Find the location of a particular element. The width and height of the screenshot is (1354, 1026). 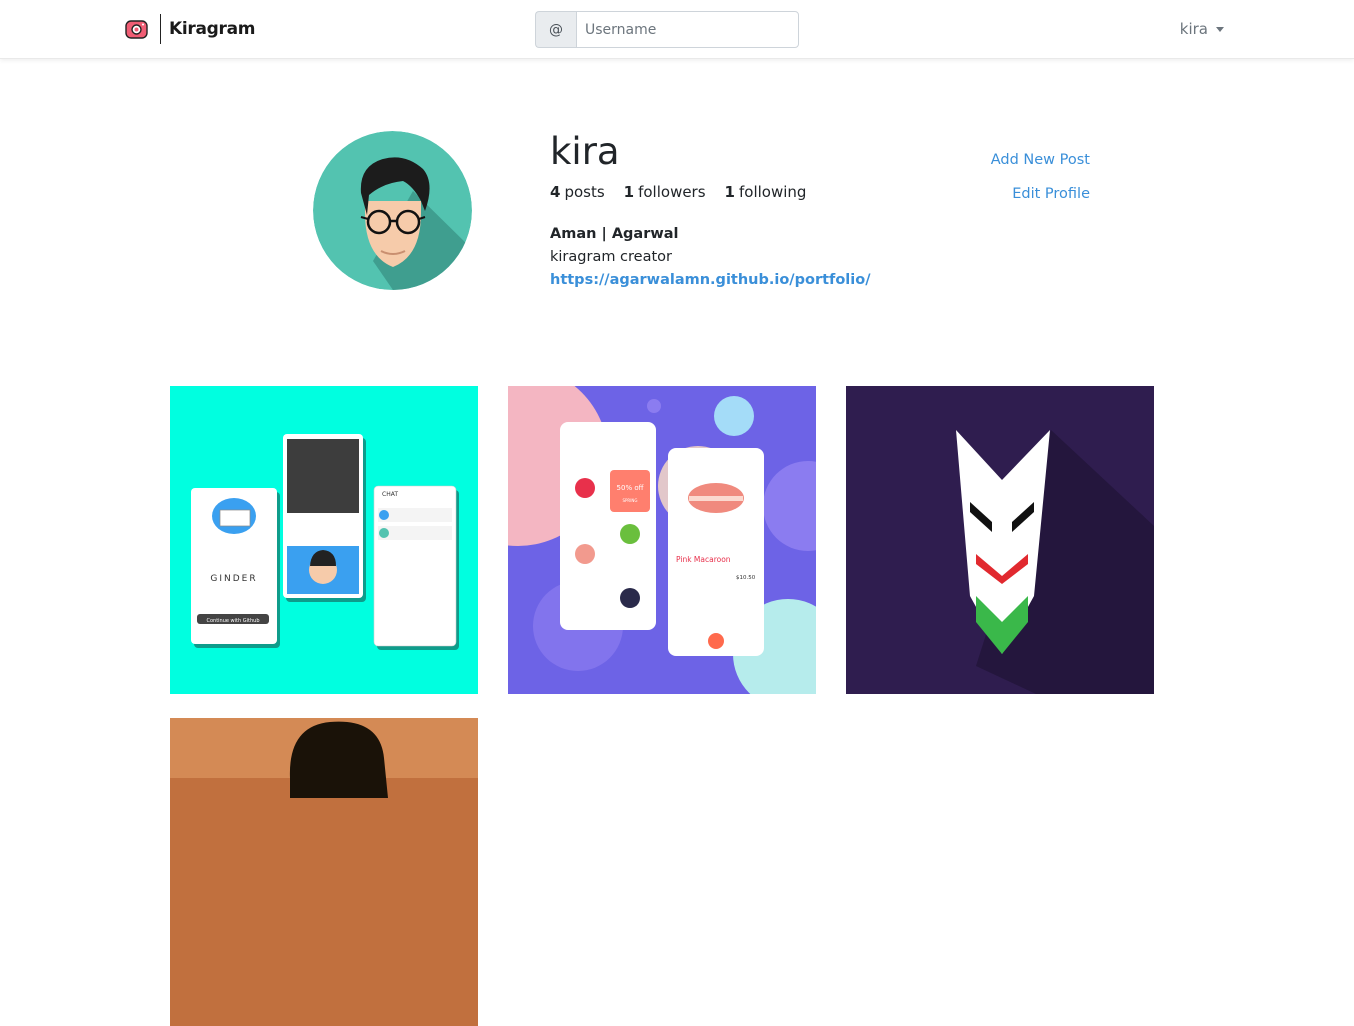

profile-avatar is located at coordinates (392, 210).